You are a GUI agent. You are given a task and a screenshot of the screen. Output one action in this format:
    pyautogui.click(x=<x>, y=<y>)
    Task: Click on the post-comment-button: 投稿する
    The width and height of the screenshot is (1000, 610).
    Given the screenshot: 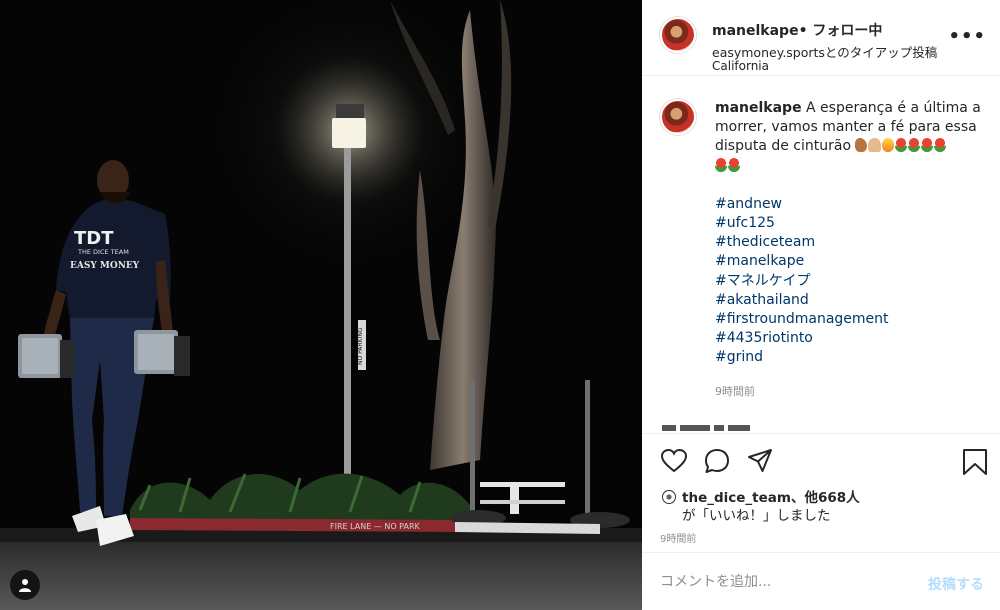 What is the action you would take?
    pyautogui.click(x=956, y=584)
    